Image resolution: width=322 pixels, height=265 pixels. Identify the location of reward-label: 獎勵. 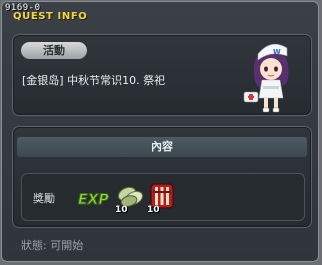
(44, 198).